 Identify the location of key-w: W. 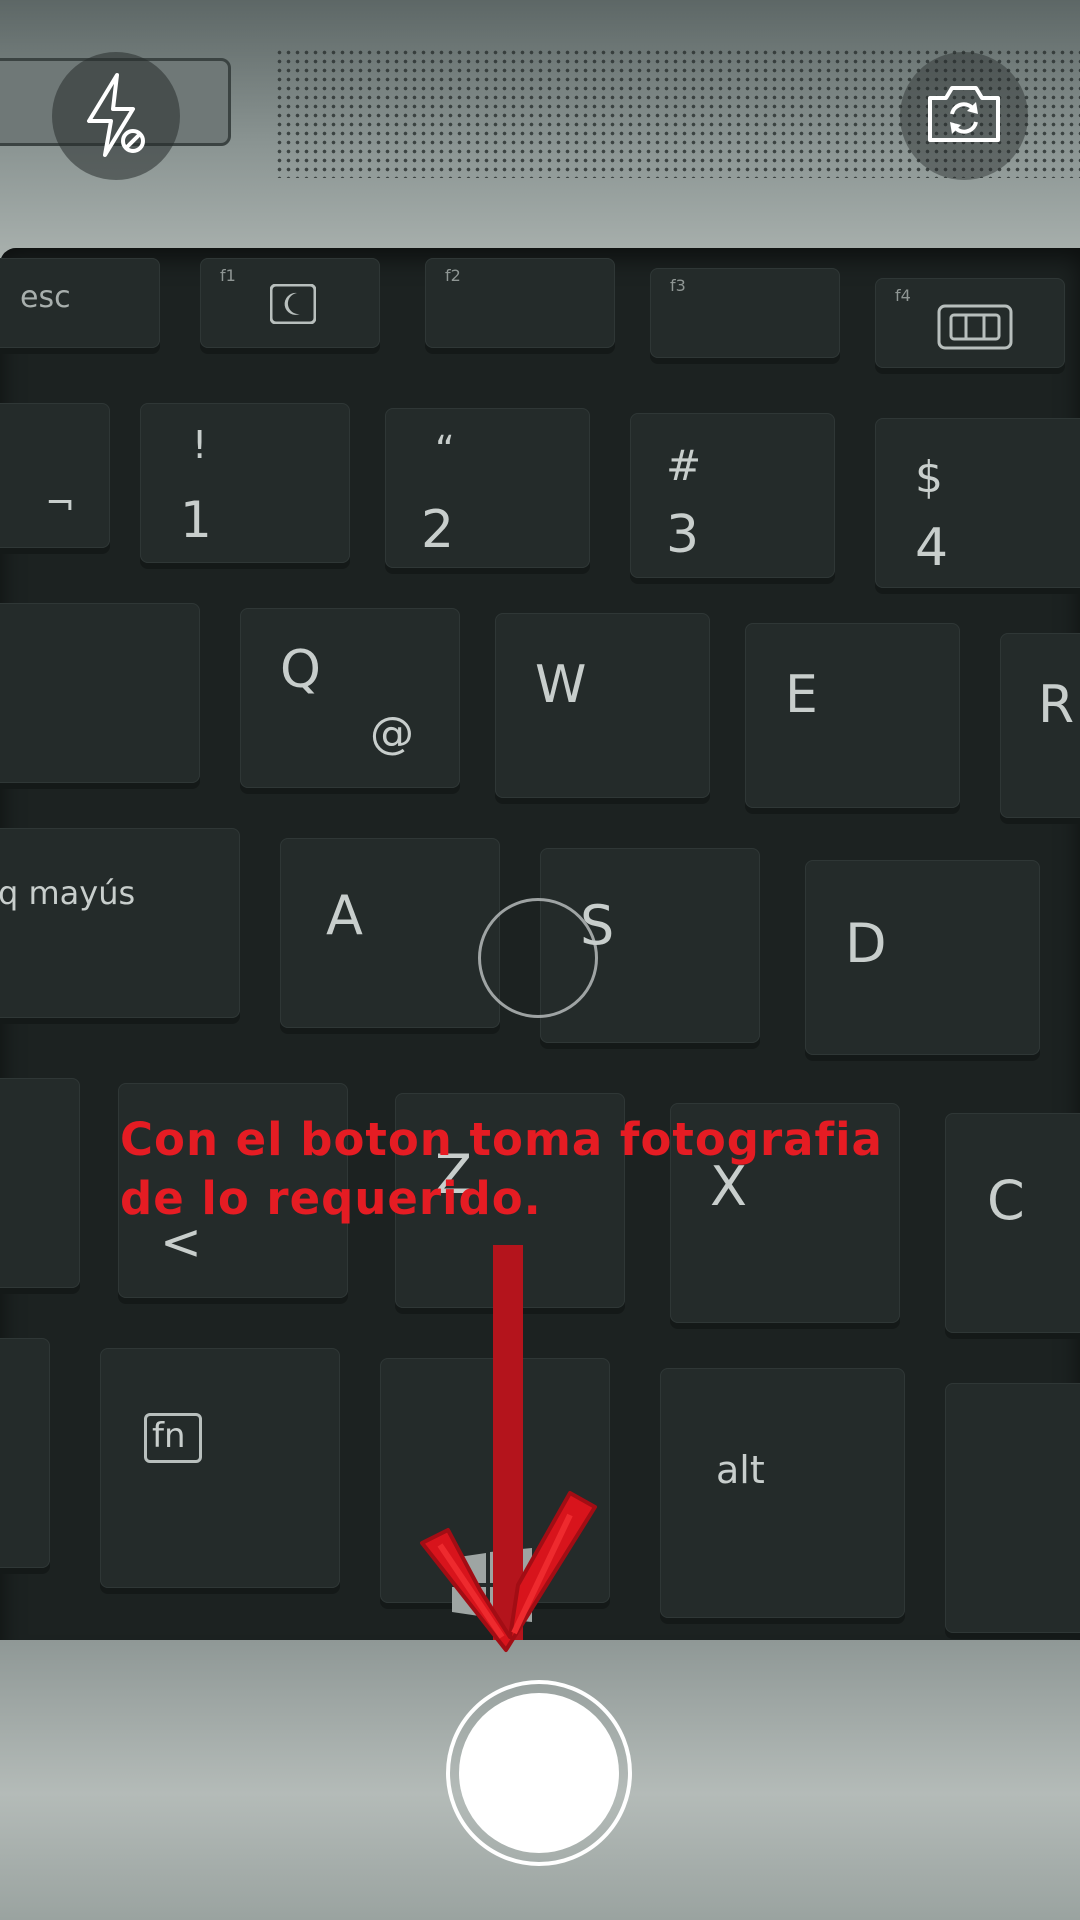
(602, 705).